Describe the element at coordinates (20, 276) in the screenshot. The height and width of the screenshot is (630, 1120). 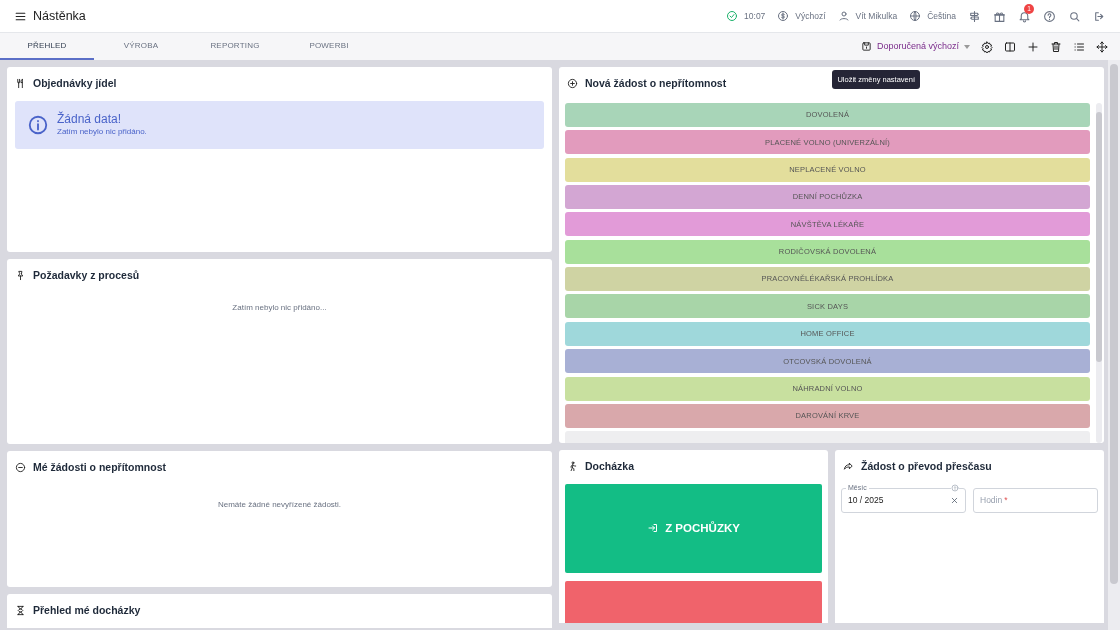
I see `pin-icon` at that location.